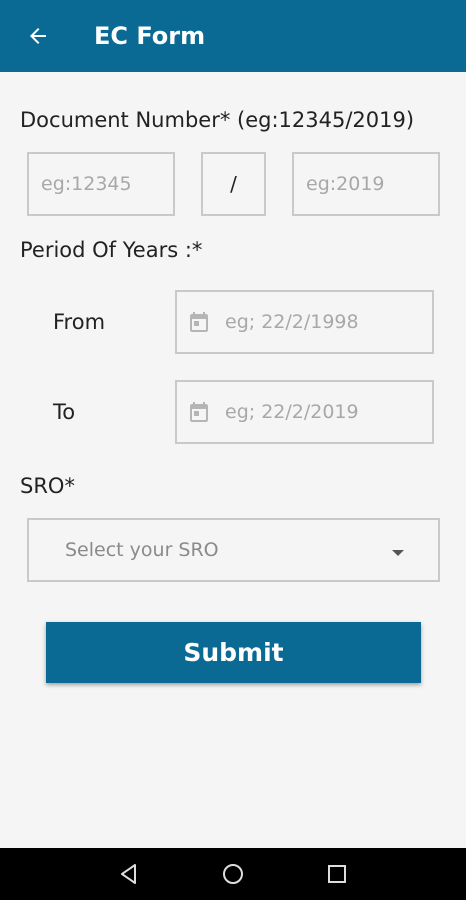  I want to click on system-nav-bar, so click(233, 874).